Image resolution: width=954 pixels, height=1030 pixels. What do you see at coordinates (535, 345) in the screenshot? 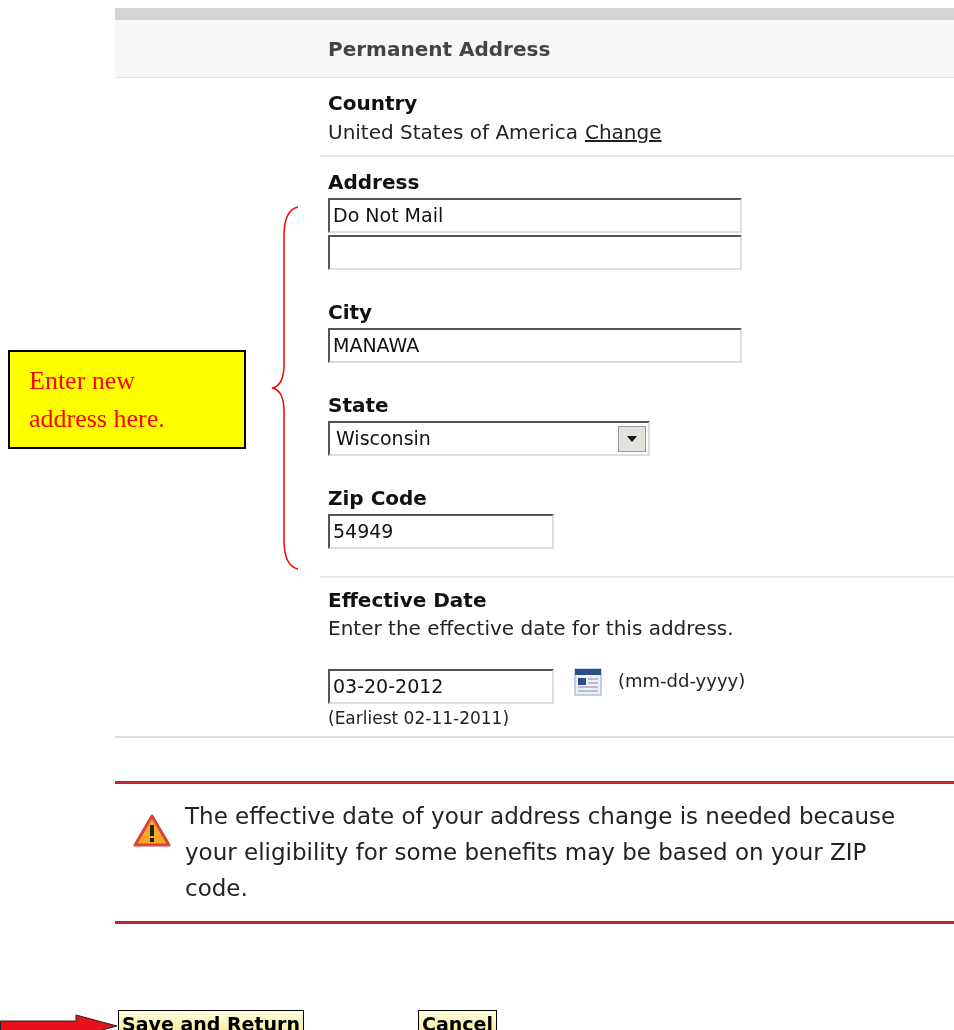
I see `text-field: MANAWA` at bounding box center [535, 345].